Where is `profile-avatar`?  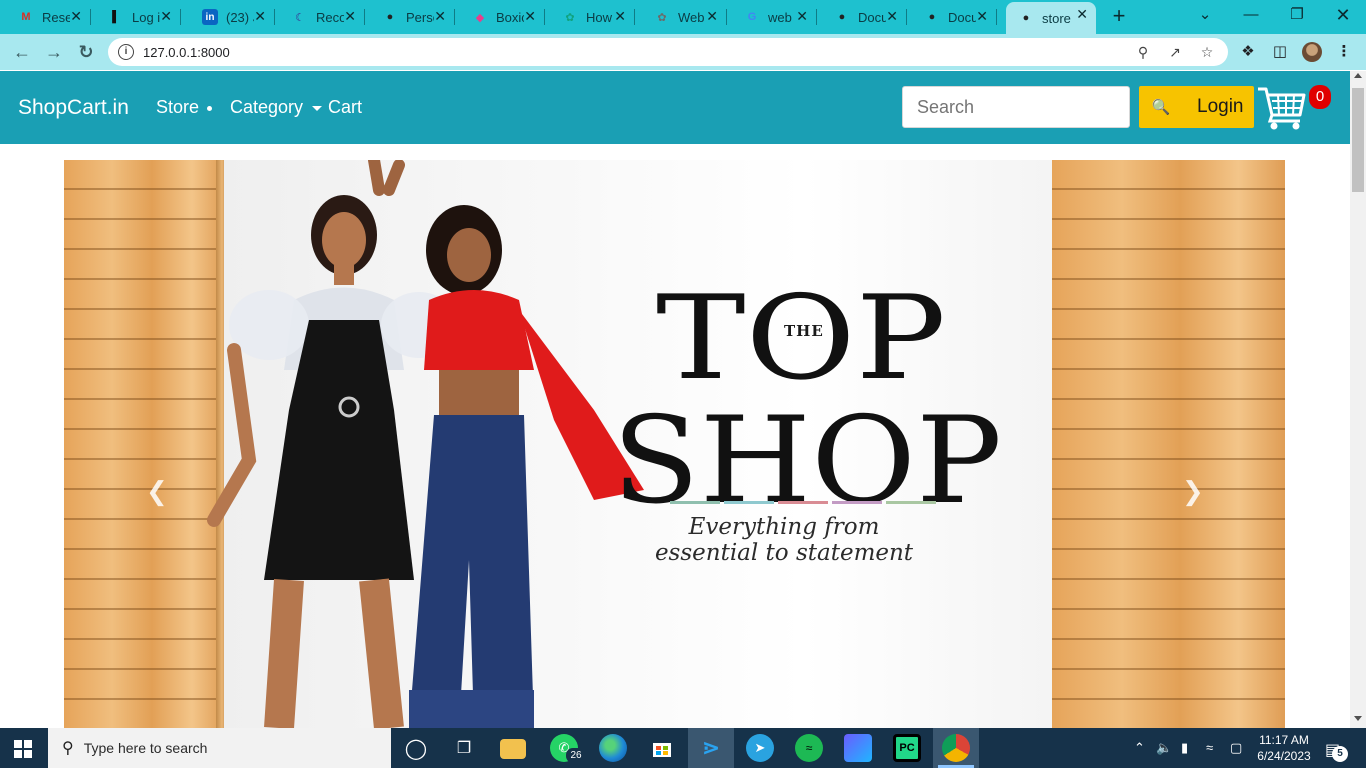
profile-avatar is located at coordinates (1312, 52).